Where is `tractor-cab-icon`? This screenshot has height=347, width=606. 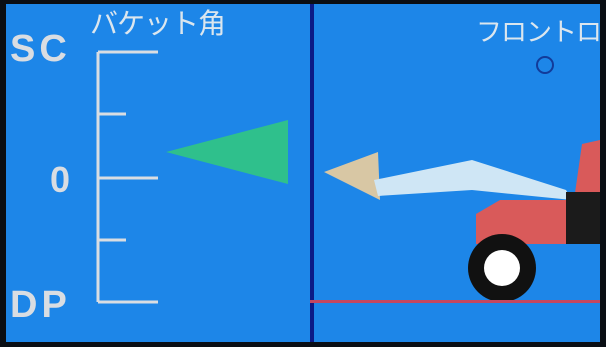 tractor-cab-icon is located at coordinates (587, 170).